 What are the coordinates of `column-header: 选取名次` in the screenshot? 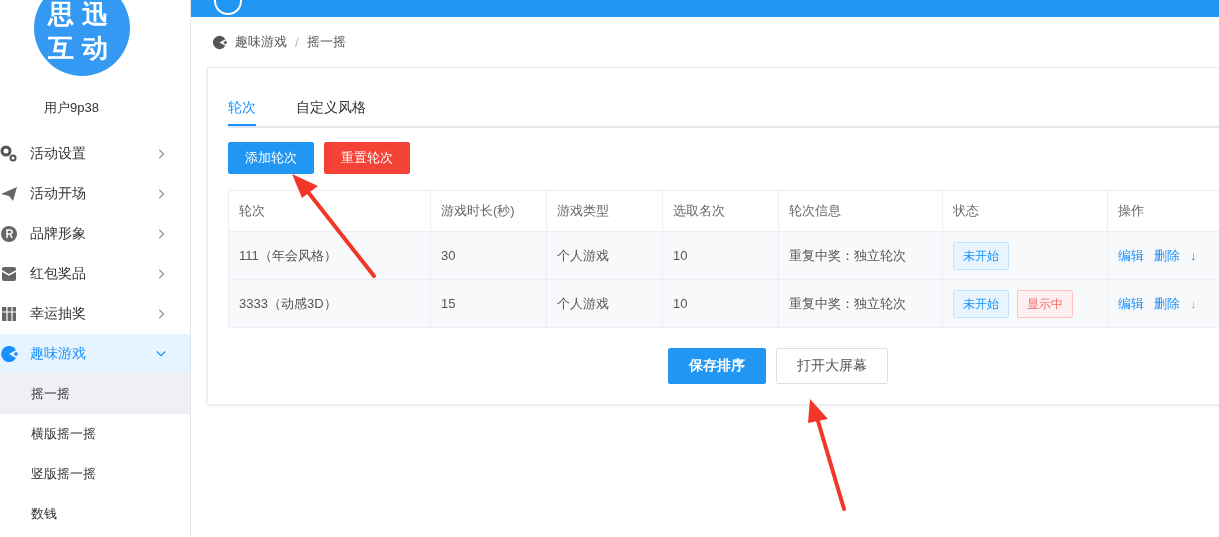 It's located at (720, 211).